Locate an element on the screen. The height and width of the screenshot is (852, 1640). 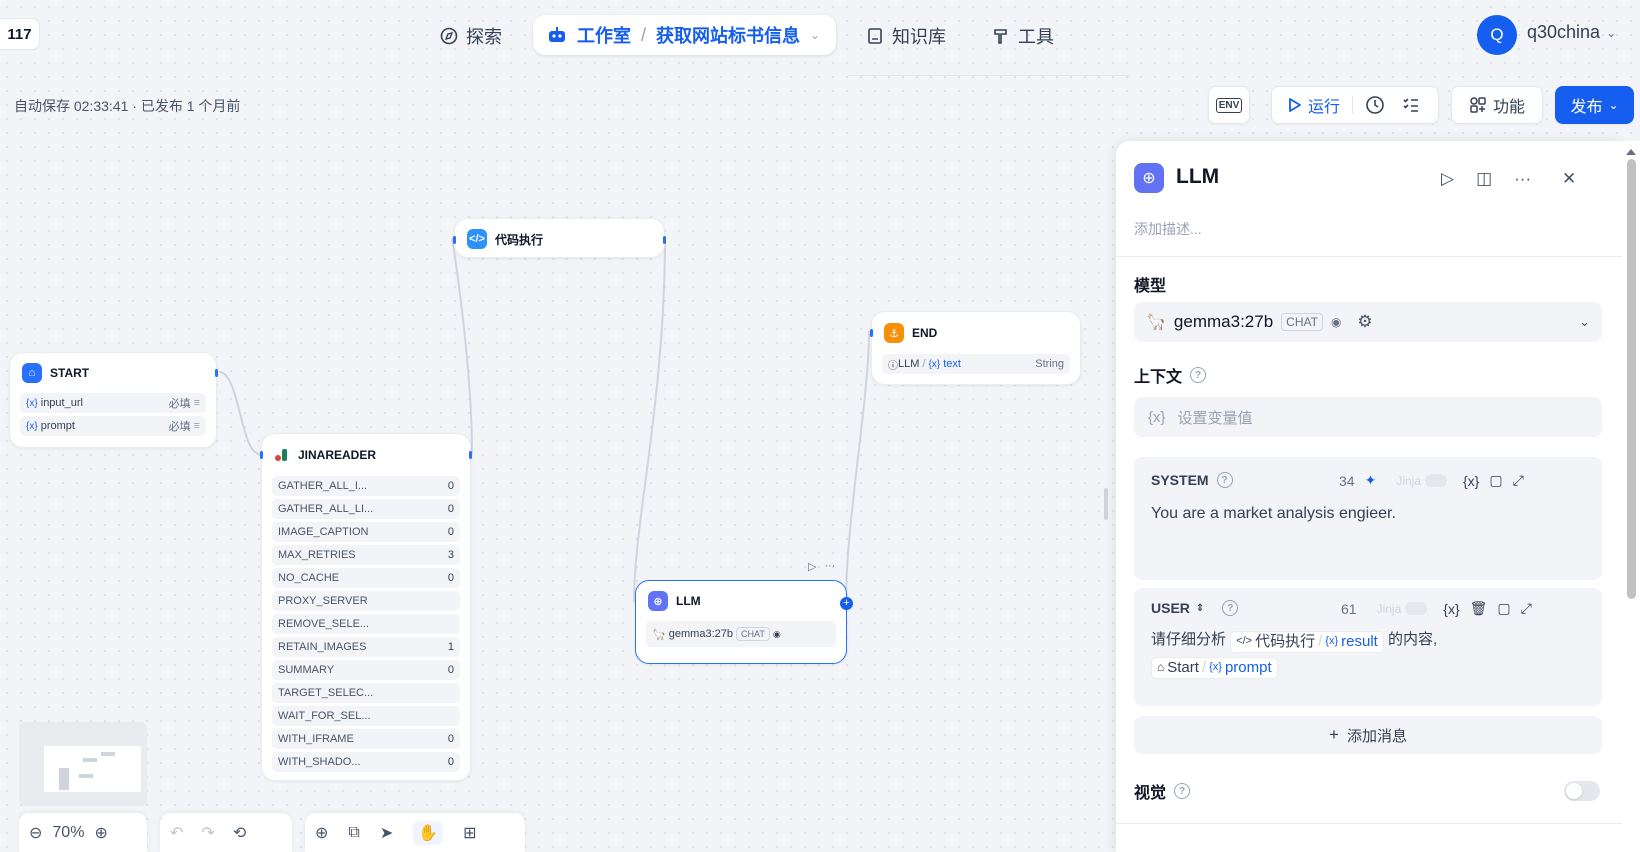
panel-header-actions: ▷ ◫ ··· is located at coordinates (1486, 179).